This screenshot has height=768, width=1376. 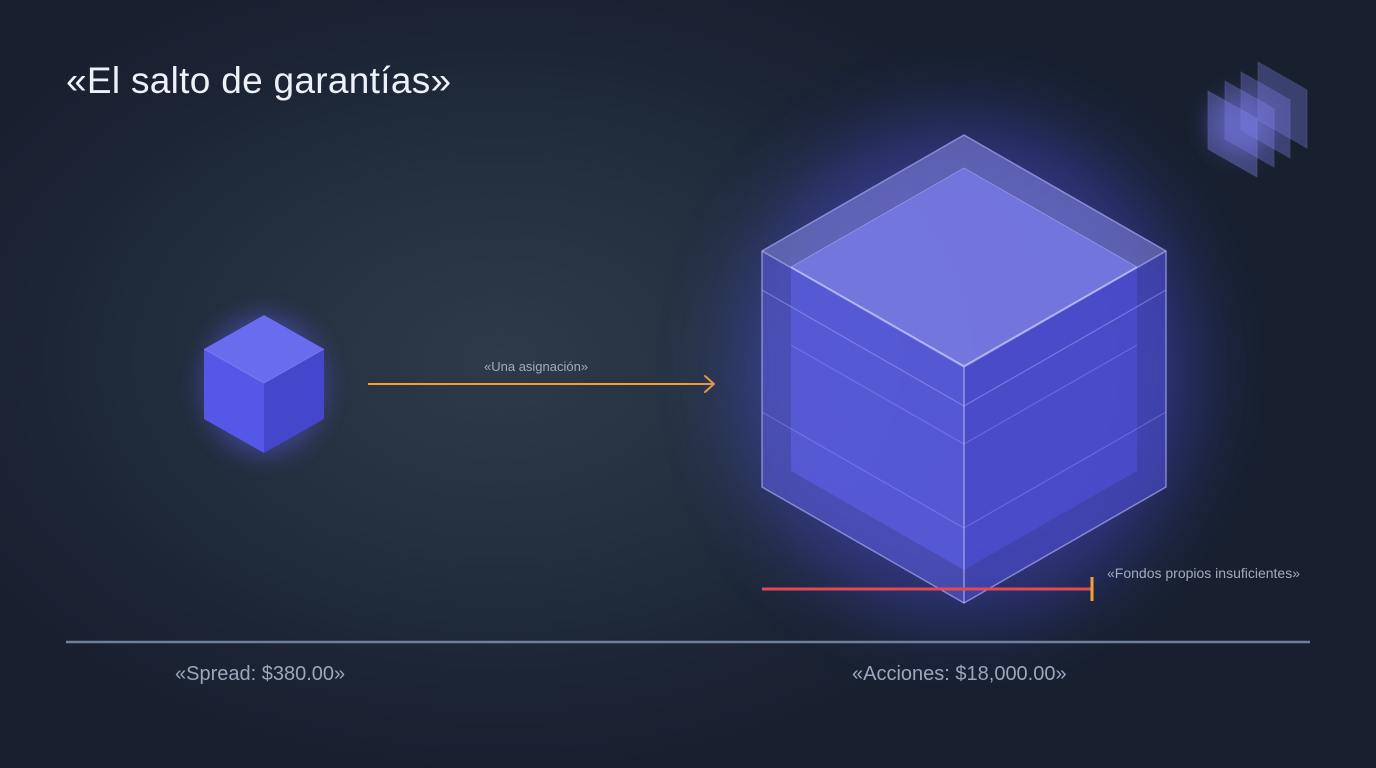 I want to click on arrow-label: «Una asignación», so click(x=536, y=366).